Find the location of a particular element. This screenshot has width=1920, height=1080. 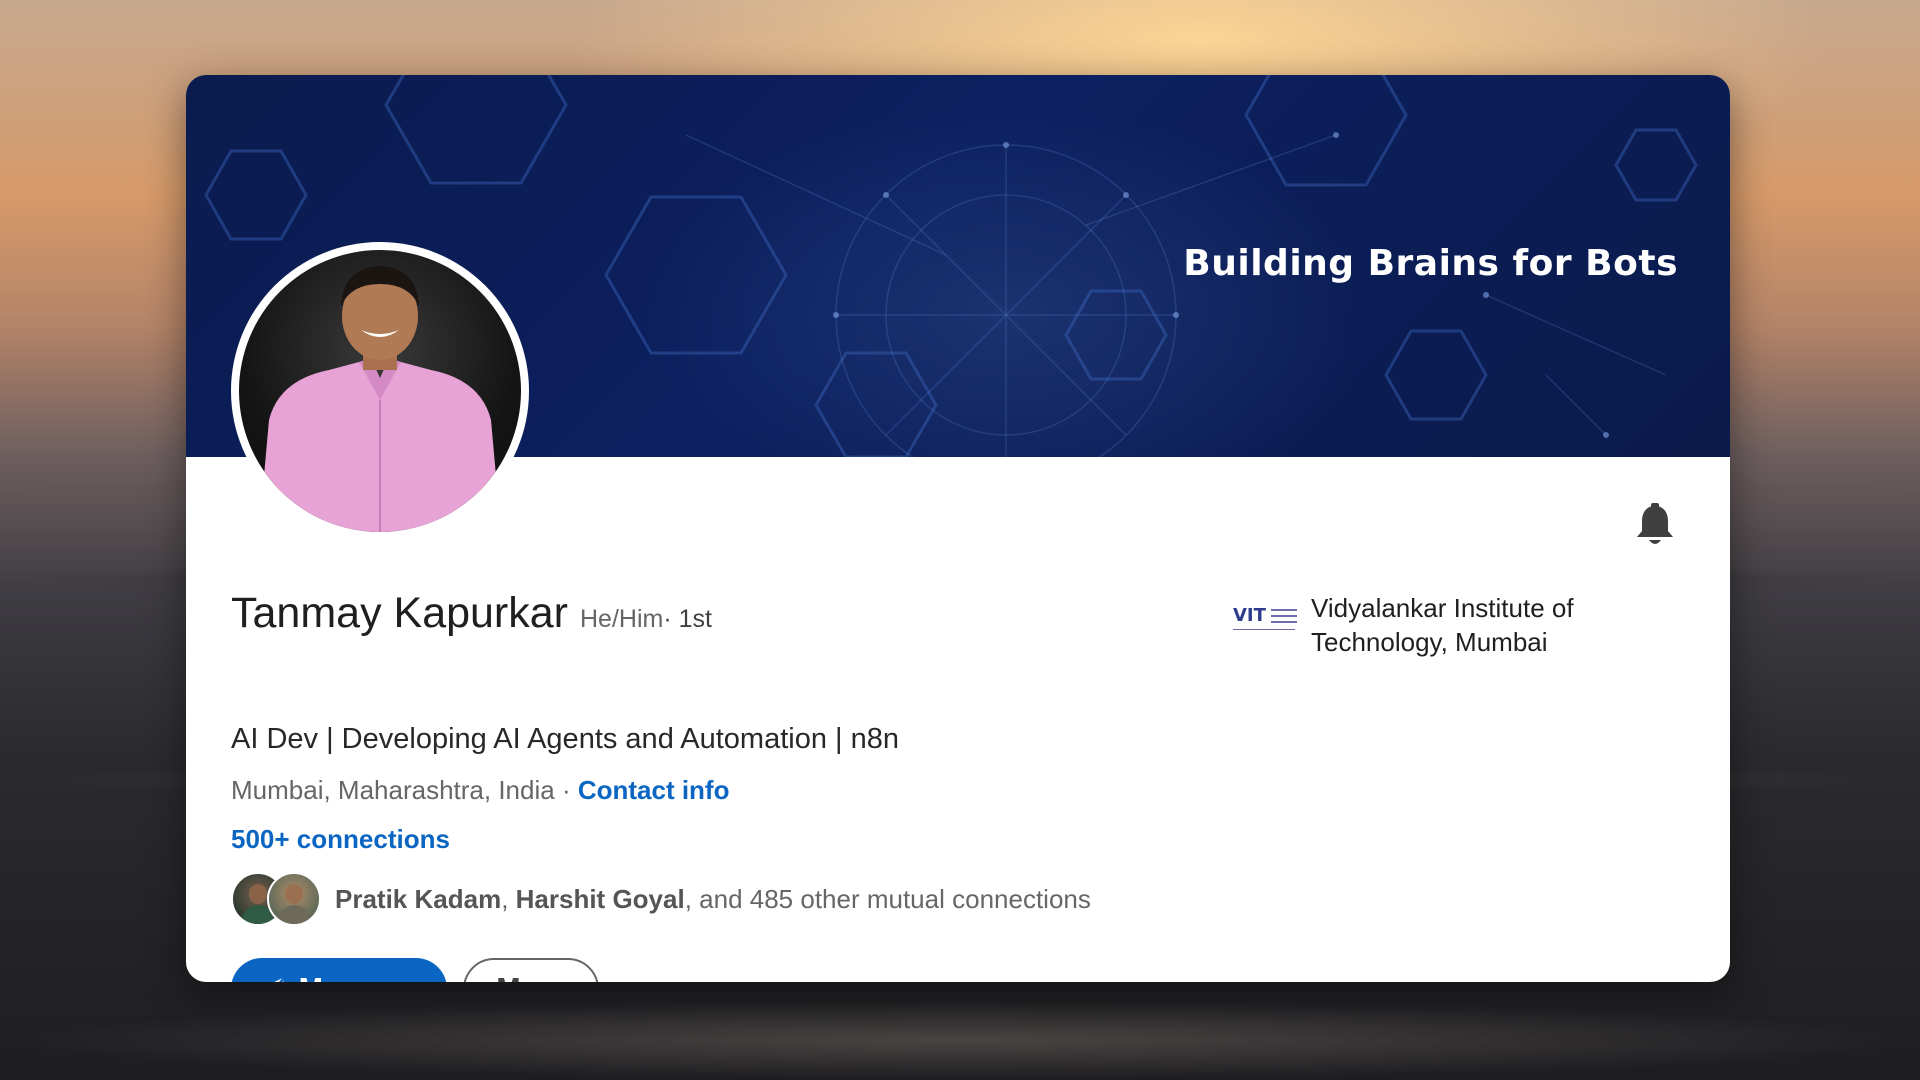

name-row: Tanmay Kapurkar He/Him · 1st is located at coordinates (471, 613).